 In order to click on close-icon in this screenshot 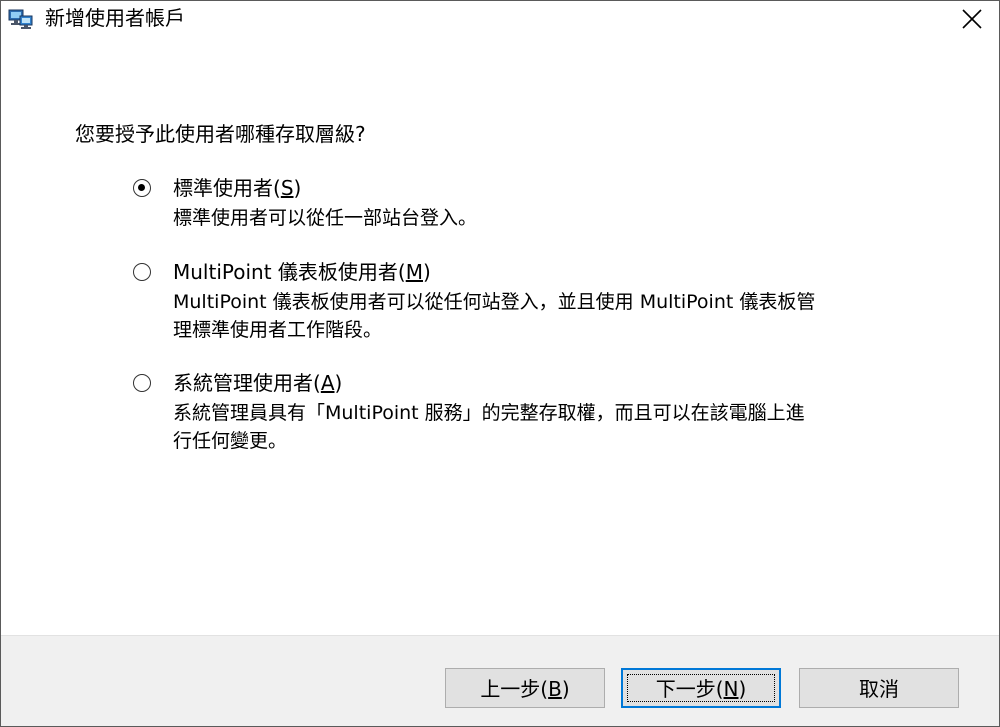, I will do `click(972, 19)`.